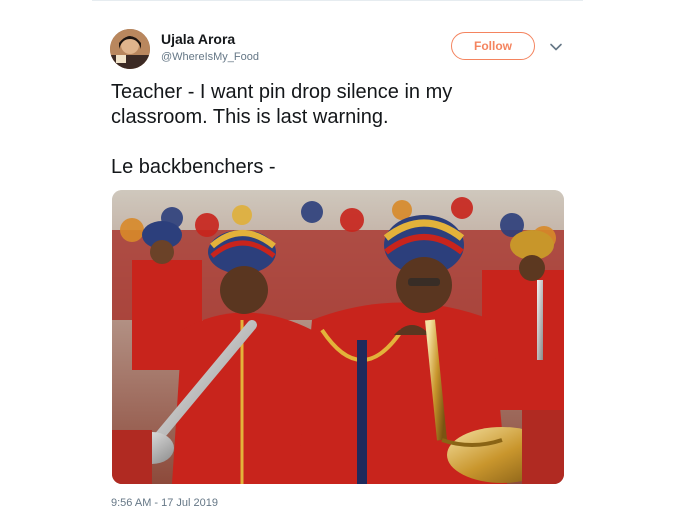 Image resolution: width=680 pixels, height=510 pixels. What do you see at coordinates (556, 47) in the screenshot?
I see `chevron-down-icon` at bounding box center [556, 47].